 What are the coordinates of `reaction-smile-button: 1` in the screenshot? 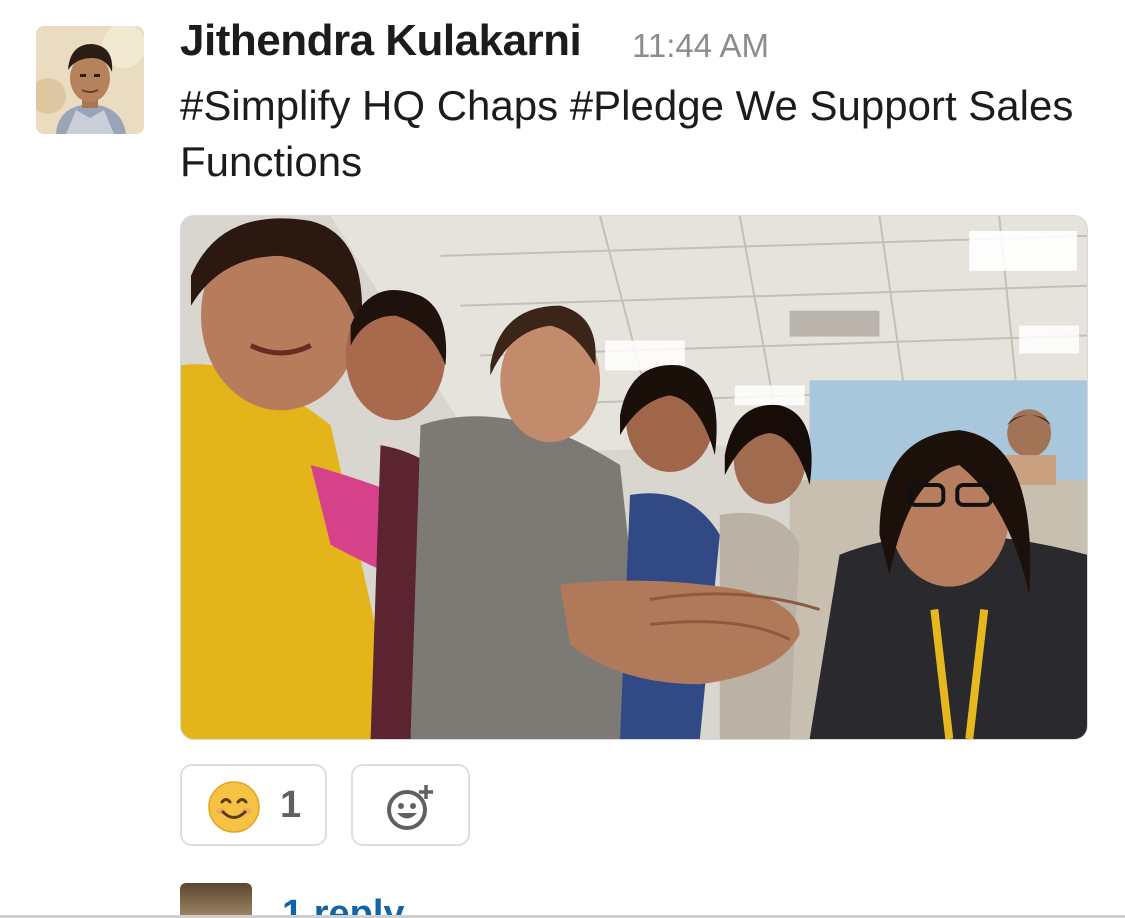 It's located at (253, 805).